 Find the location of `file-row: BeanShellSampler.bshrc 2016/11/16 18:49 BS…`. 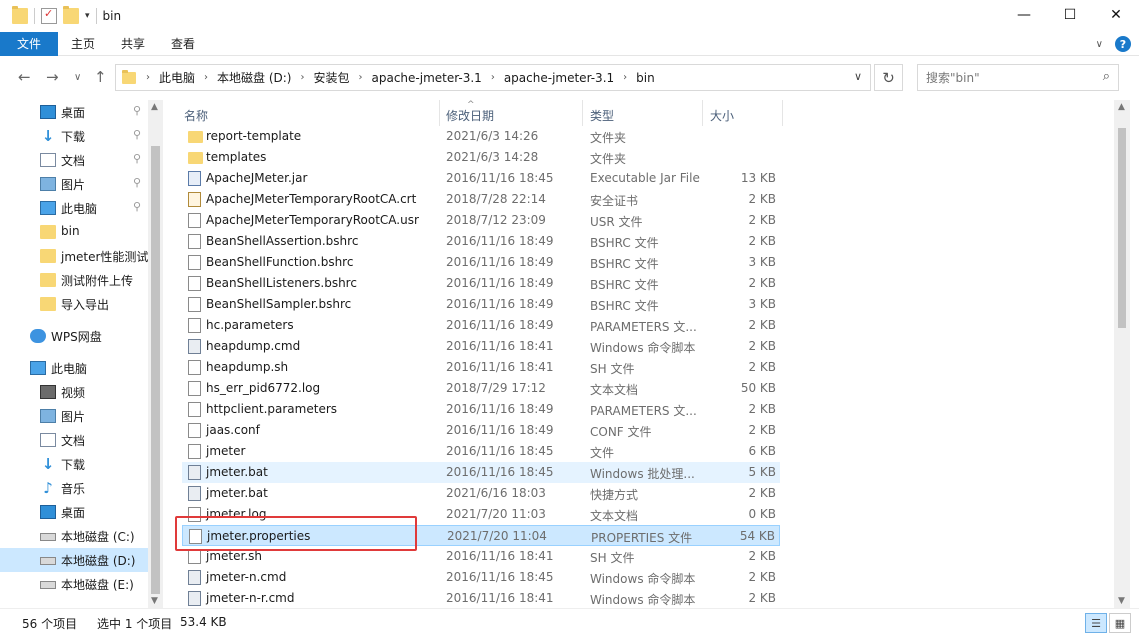

file-row: BeanShellSampler.bshrc 2016/11/16 18:49 BS… is located at coordinates (481, 304).